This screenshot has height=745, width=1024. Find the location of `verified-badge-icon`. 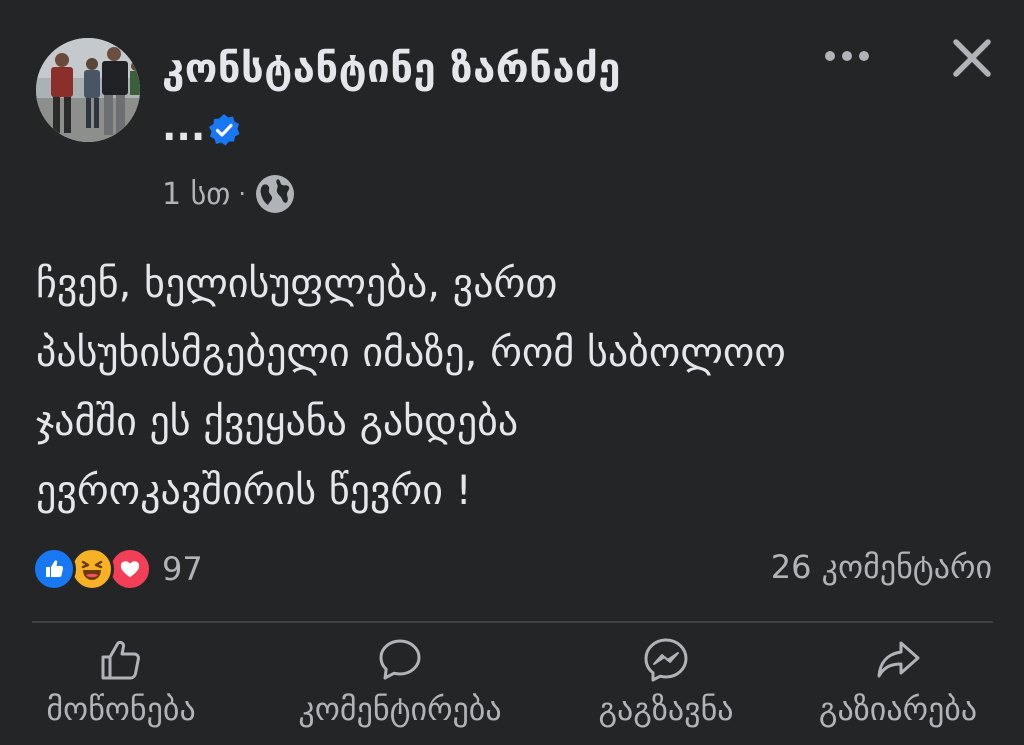

verified-badge-icon is located at coordinates (224, 130).